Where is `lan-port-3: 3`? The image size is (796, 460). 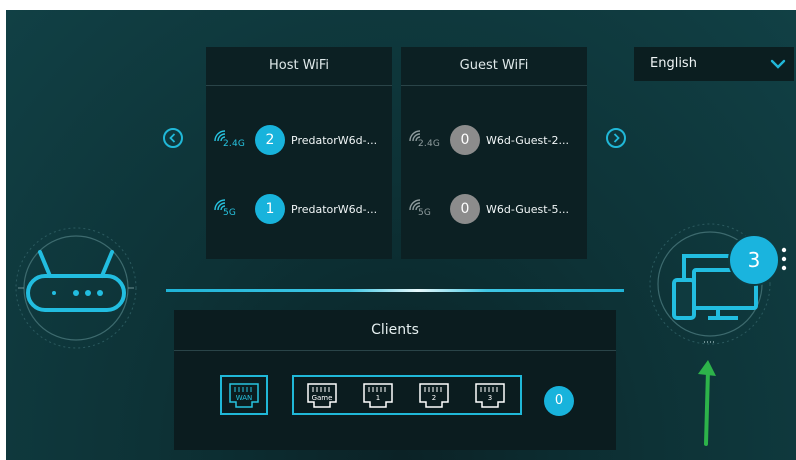
lan-port-3: 3 is located at coordinates (490, 395).